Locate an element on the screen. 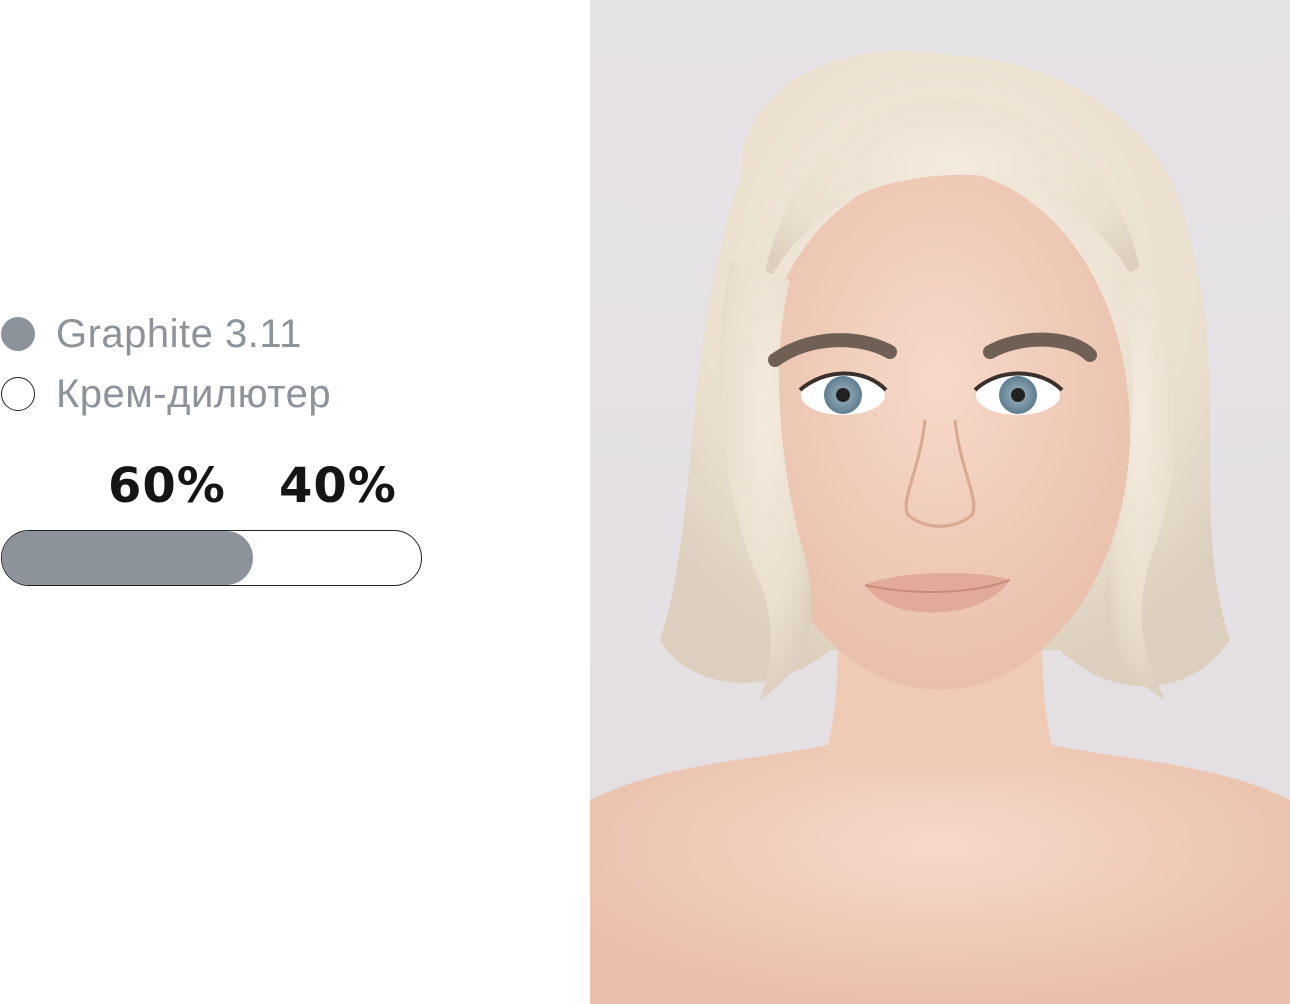 This screenshot has height=1004, width=1290. ratio-bar is located at coordinates (211, 558).